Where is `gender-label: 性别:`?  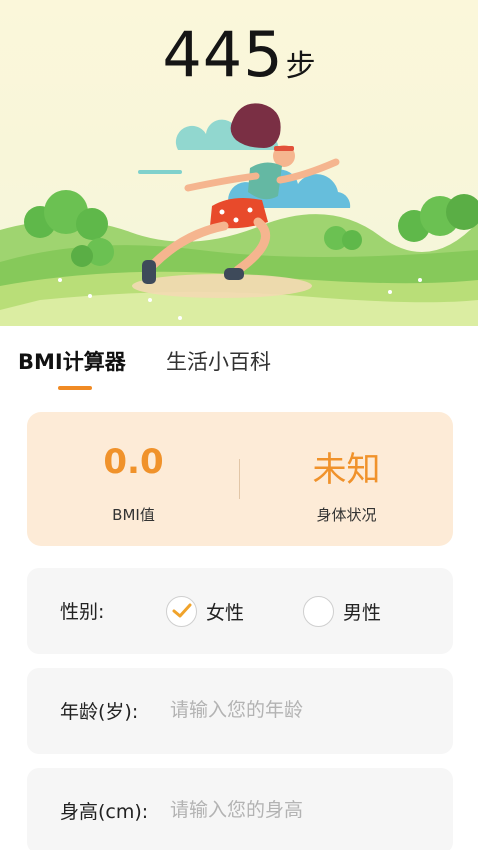
gender-label: 性别: is located at coordinates (82, 612).